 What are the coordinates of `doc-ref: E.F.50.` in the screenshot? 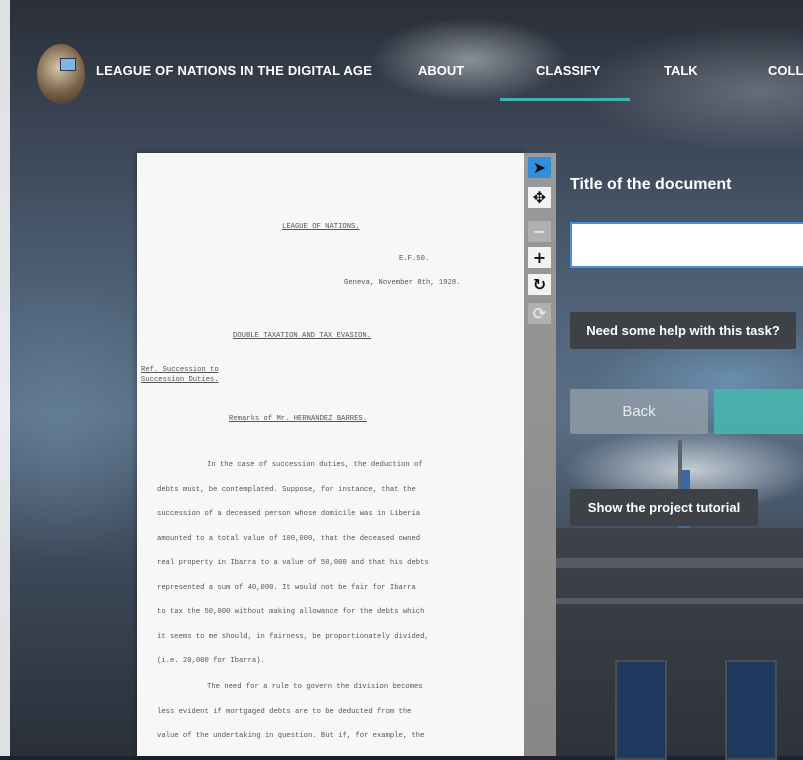 It's located at (414, 259).